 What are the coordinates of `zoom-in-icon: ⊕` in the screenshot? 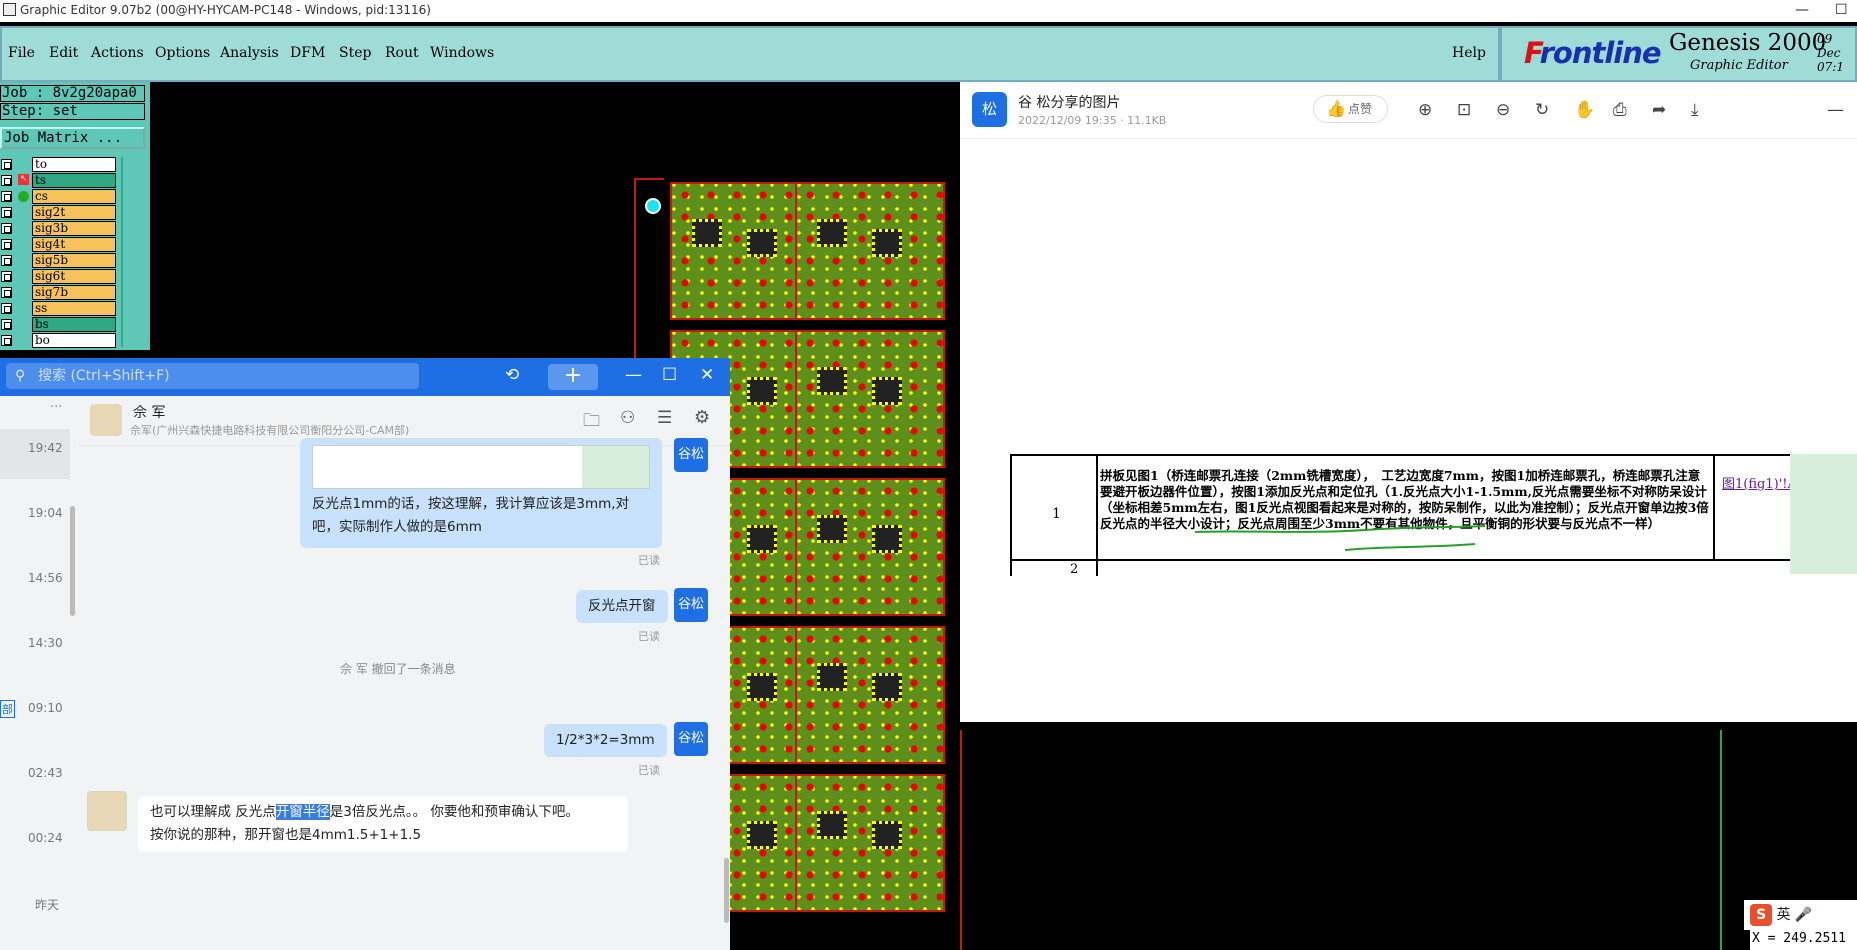 It's located at (1425, 110).